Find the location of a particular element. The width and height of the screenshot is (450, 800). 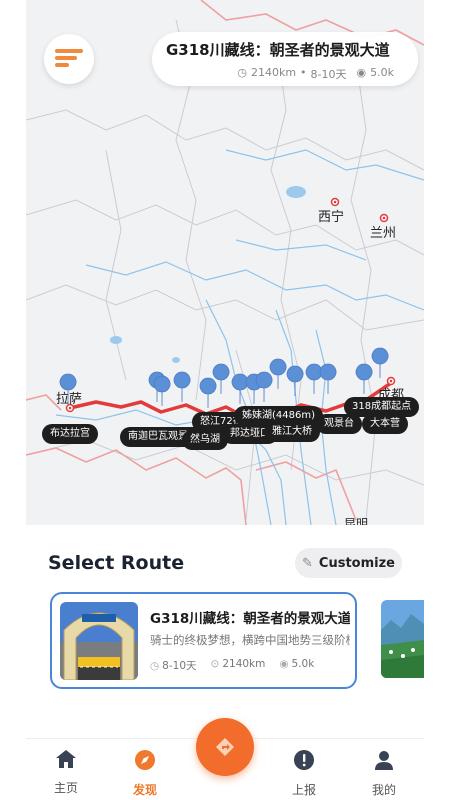

route-card-views: 5.0k is located at coordinates (303, 664).